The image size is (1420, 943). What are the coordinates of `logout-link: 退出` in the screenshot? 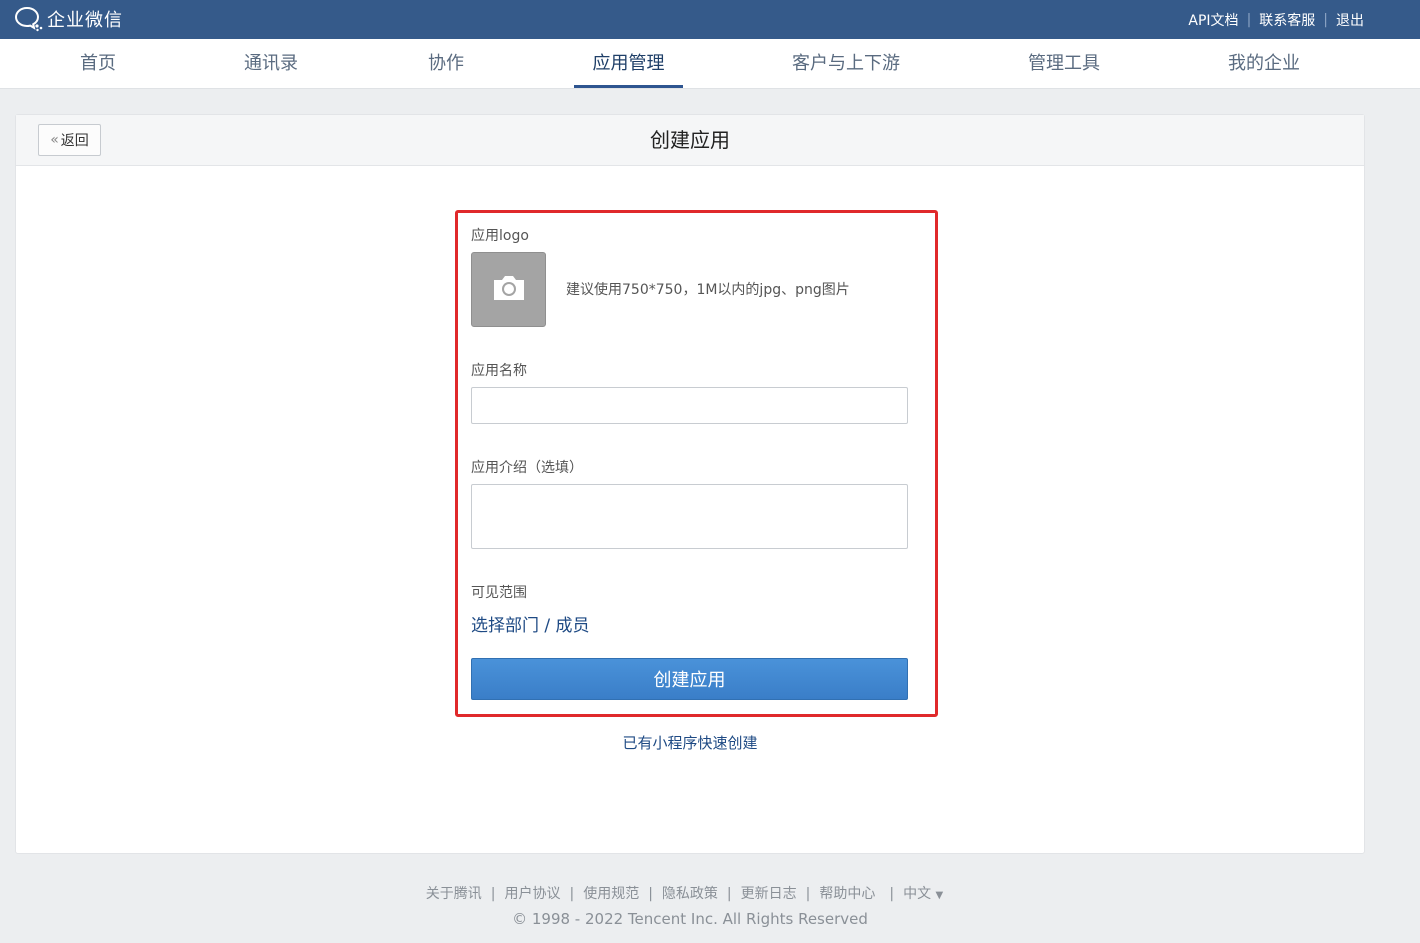 It's located at (1350, 20).